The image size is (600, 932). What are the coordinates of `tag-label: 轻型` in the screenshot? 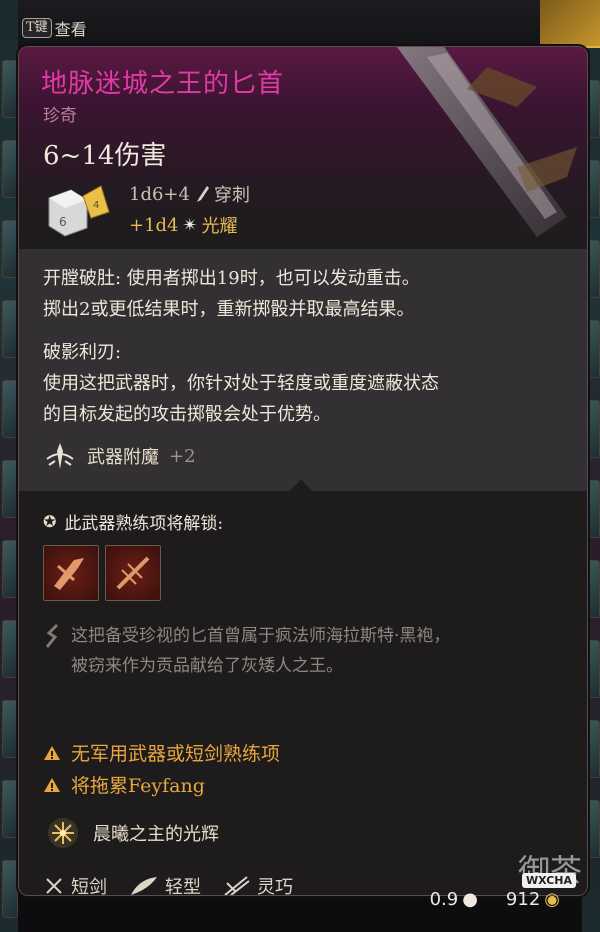 It's located at (183, 886).